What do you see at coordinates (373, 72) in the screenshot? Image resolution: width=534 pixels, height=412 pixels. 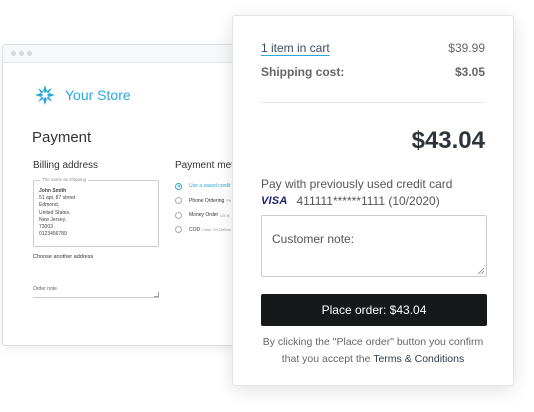 I see `shipping-row: Shipping cost: $3.05` at bounding box center [373, 72].